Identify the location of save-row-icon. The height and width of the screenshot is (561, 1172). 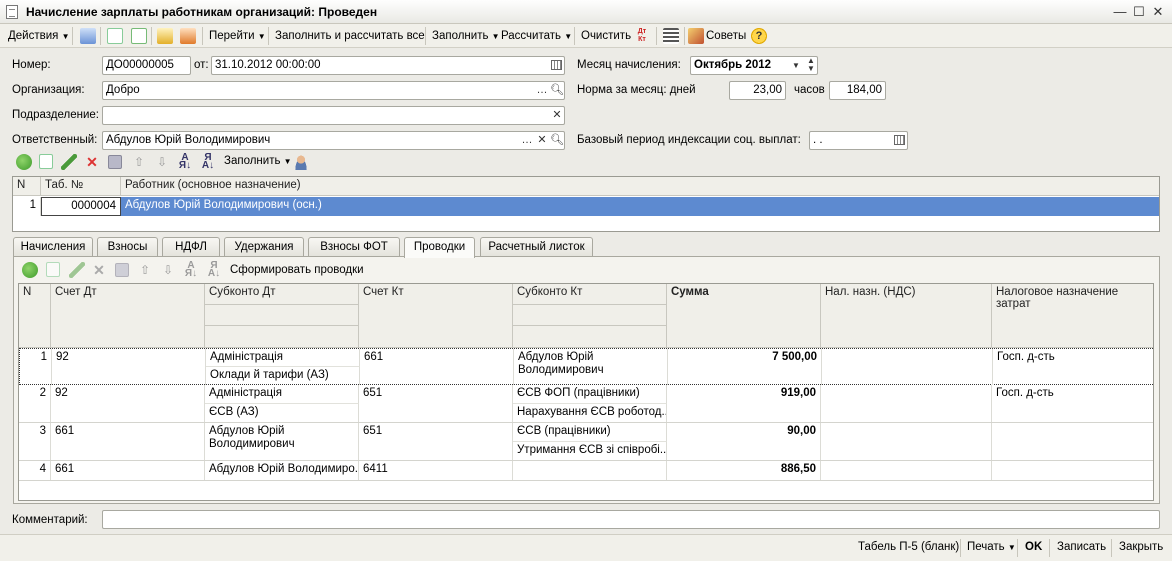
(115, 162).